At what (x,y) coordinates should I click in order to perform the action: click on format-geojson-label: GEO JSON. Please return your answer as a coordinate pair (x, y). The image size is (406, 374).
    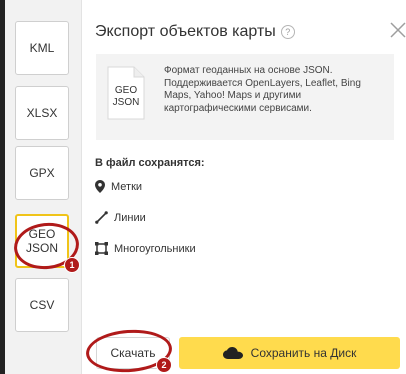
    Looking at the image, I should click on (42, 241).